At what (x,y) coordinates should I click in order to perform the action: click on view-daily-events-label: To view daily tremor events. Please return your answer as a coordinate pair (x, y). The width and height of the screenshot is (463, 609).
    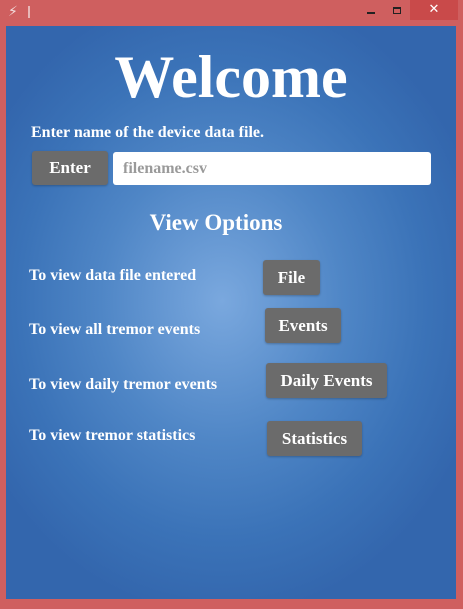
    Looking at the image, I should click on (123, 384).